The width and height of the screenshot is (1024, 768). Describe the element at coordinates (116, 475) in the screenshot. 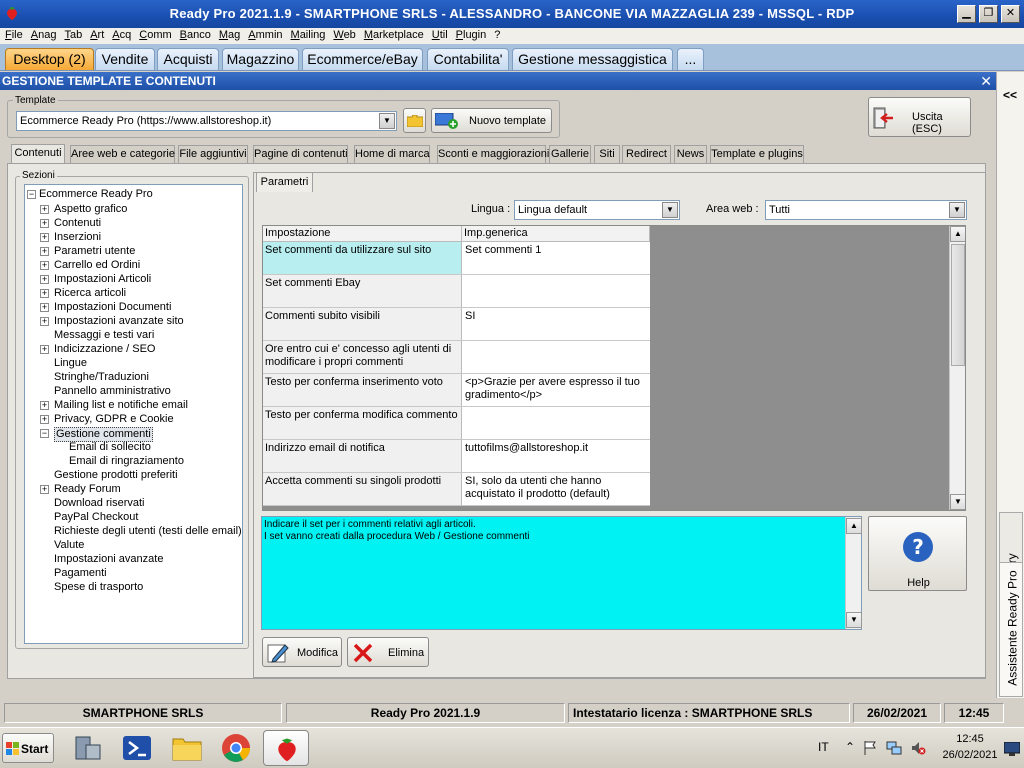

I see `tree-item: Gestione prodotti preferiti` at that location.